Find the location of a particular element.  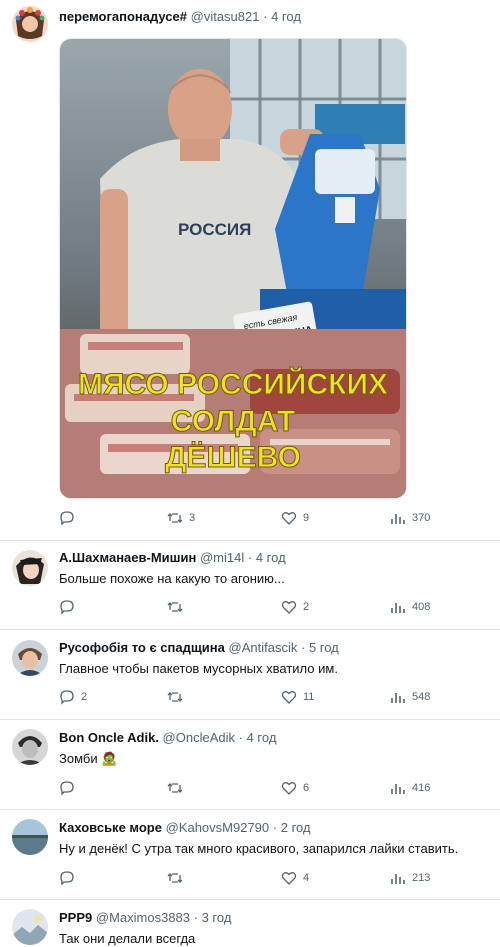

display-name: перемогапонадусе# is located at coordinates (123, 16).